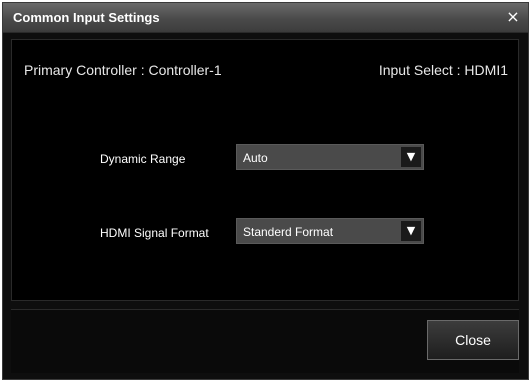 This screenshot has height=382, width=531. I want to click on hdmi-signal-format-value: Standerd Format, so click(288, 232).